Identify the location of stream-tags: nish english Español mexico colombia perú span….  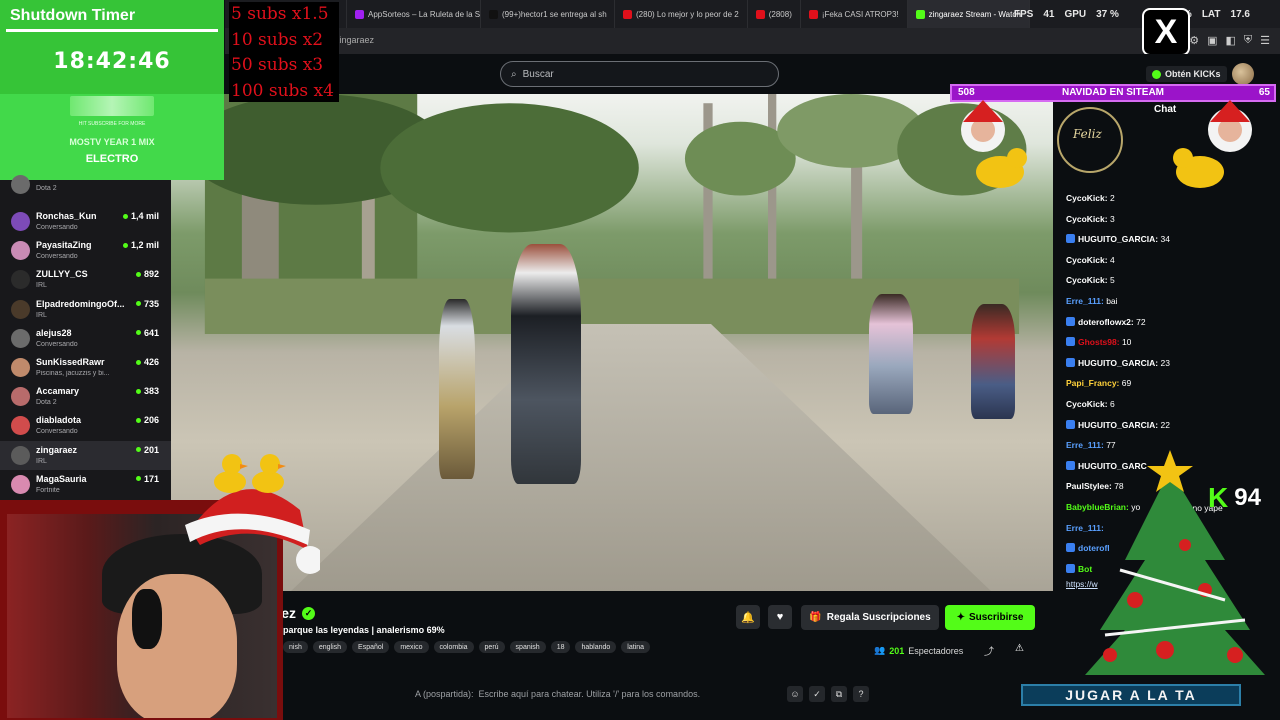
(467, 647).